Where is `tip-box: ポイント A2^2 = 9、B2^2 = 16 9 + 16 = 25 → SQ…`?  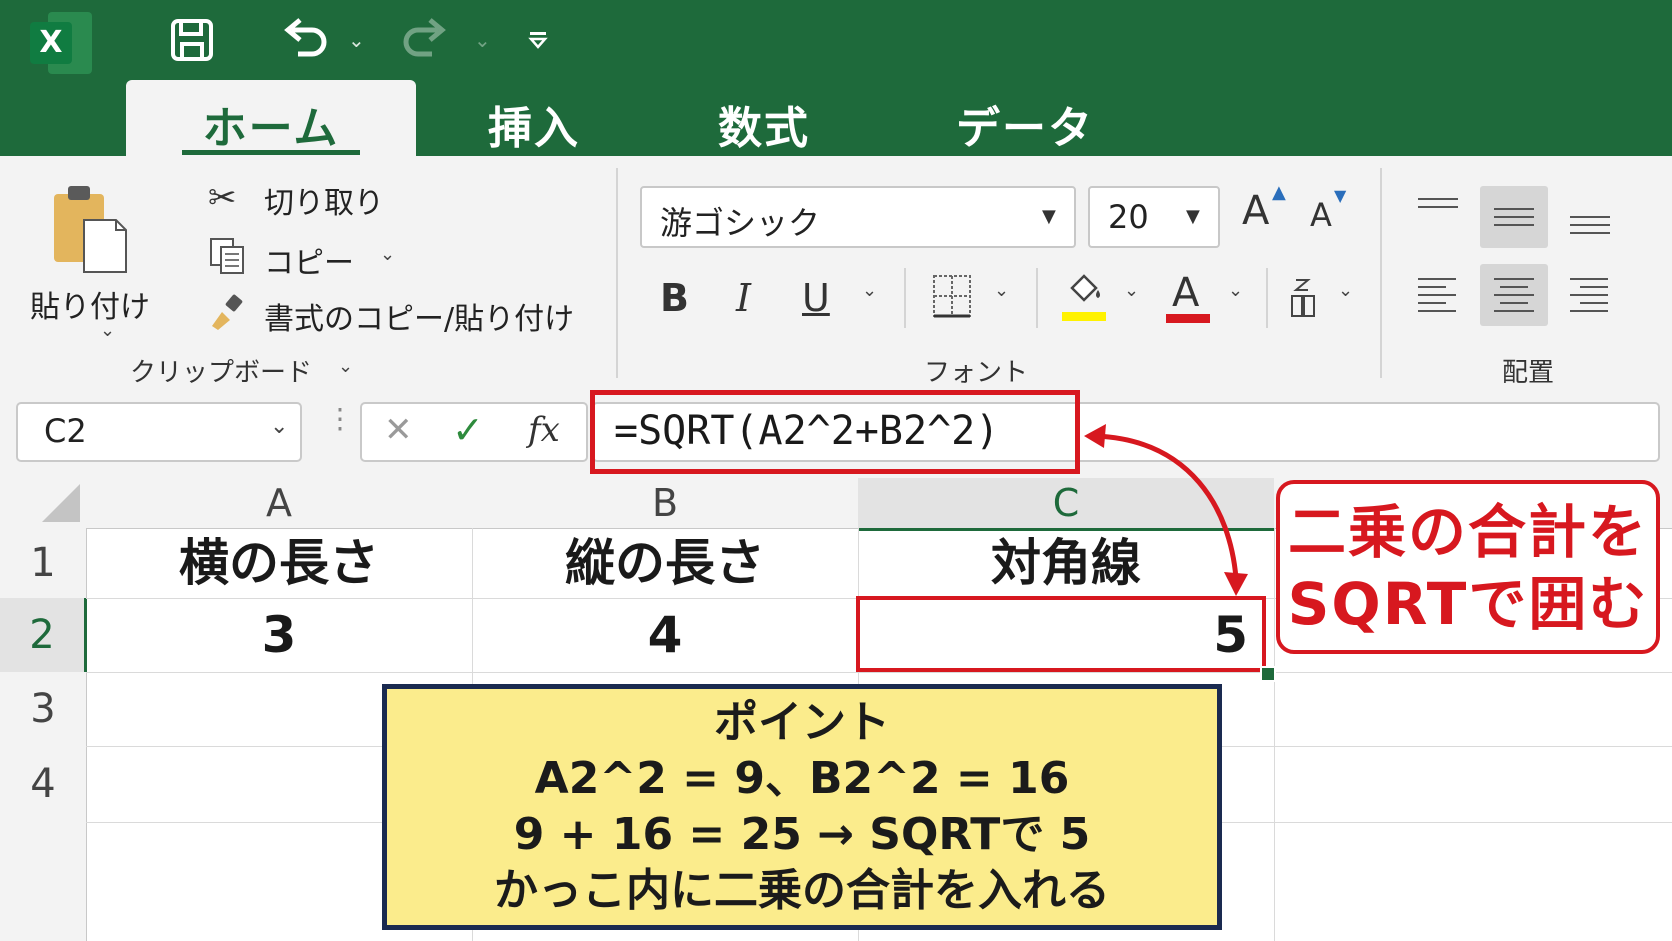 tip-box: ポイント A2^2 = 9、B2^2 = 16 9 + 16 = 25 → SQ… is located at coordinates (802, 807).